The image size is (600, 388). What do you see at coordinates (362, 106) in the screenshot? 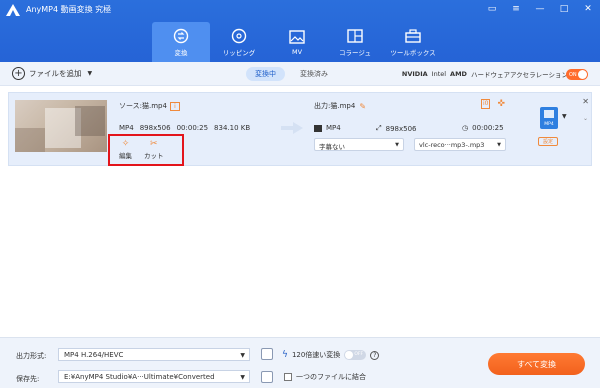
I see `pencil-icon: ✎` at bounding box center [362, 106].